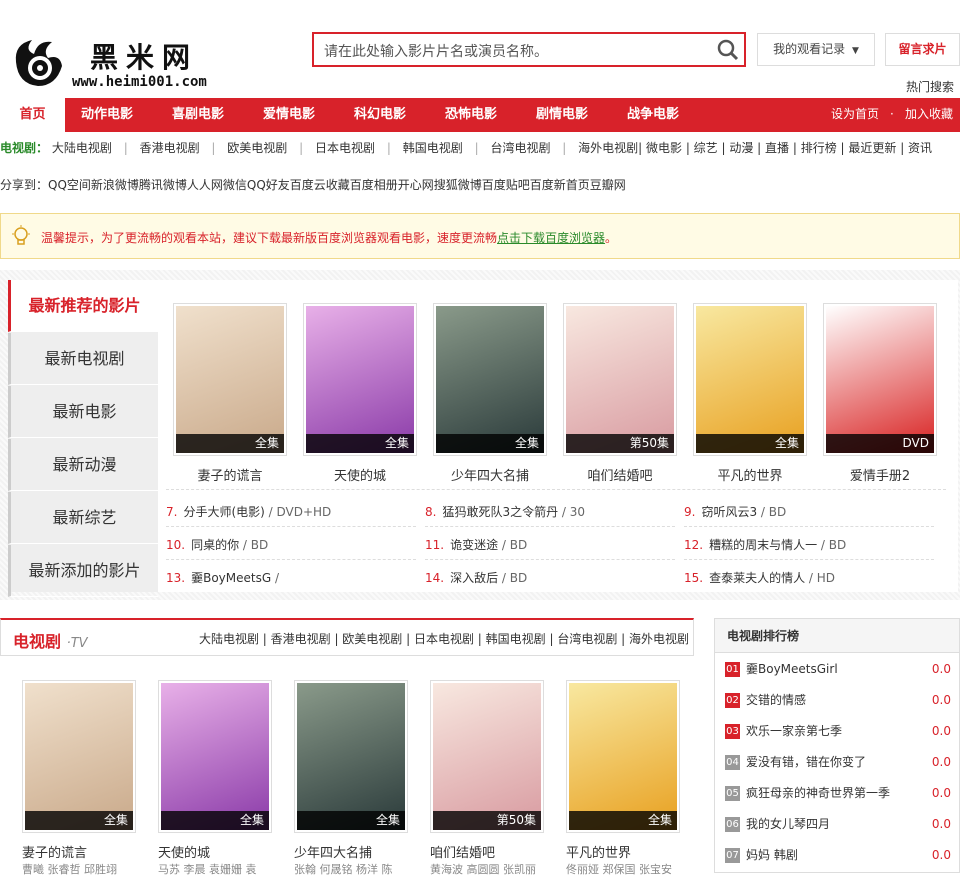  Describe the element at coordinates (732, 762) in the screenshot. I see `rank-number: 04` at that location.